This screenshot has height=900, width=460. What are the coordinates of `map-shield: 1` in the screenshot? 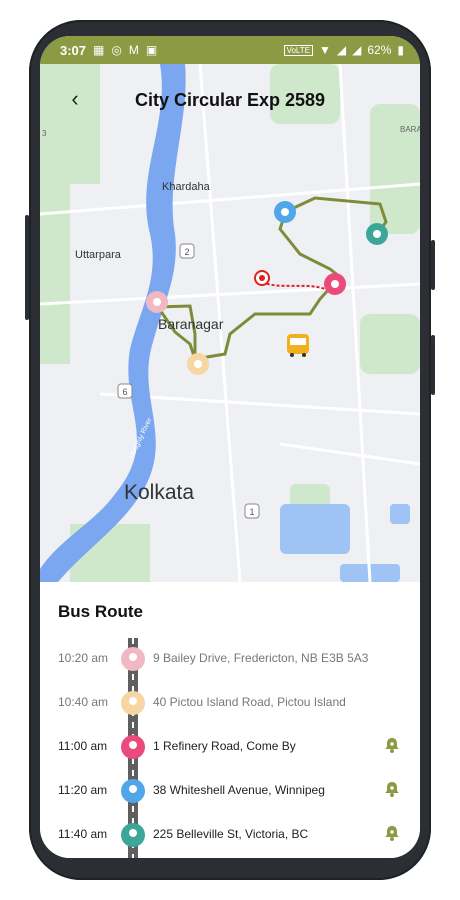 It's located at (251, 512).